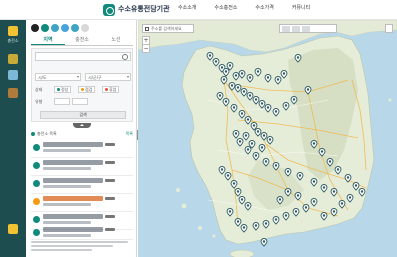 The image size is (397, 257). What do you see at coordinates (129, 134) in the screenshot?
I see `list-view-link: 목록` at bounding box center [129, 134].